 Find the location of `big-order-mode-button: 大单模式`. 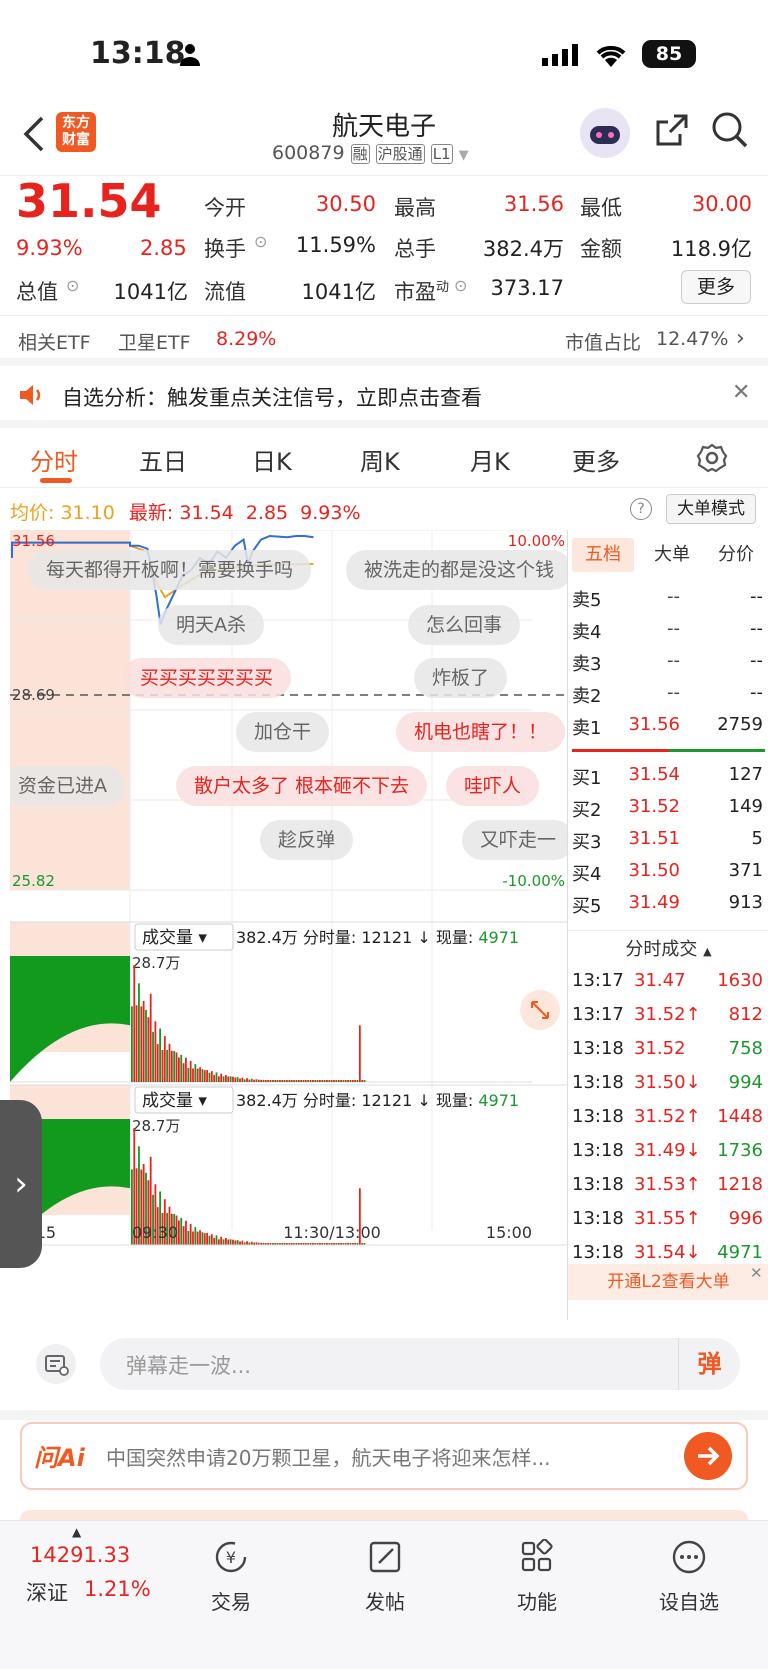

big-order-mode-button: 大单模式 is located at coordinates (711, 509).